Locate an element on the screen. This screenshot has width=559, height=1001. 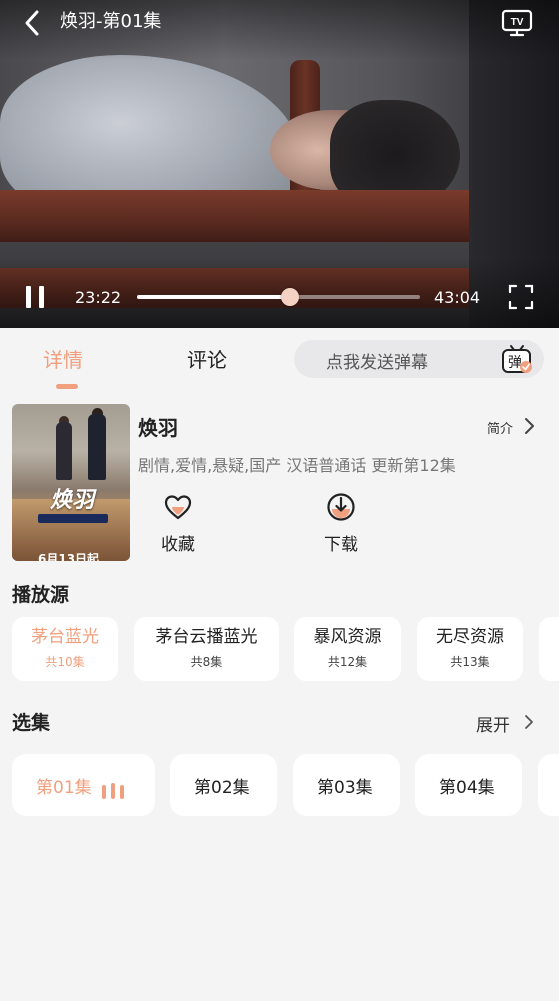
download-icon is located at coordinates (341, 507).